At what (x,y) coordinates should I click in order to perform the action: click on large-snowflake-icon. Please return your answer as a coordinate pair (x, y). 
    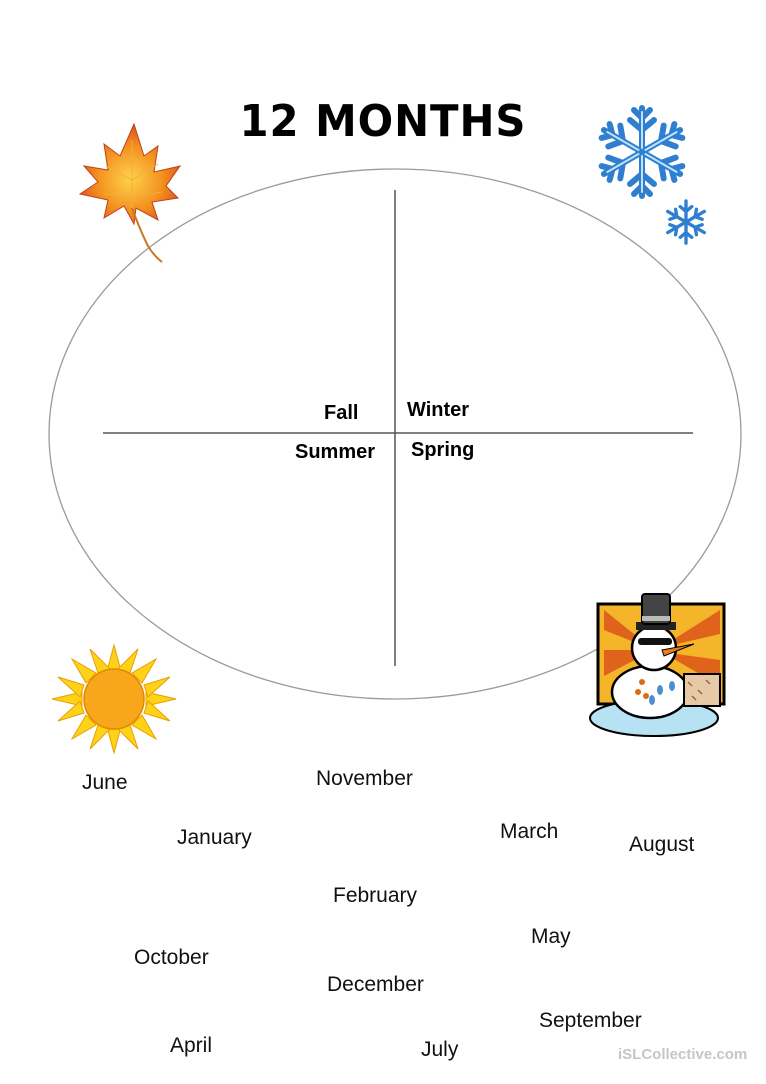
    Looking at the image, I should click on (642, 153).